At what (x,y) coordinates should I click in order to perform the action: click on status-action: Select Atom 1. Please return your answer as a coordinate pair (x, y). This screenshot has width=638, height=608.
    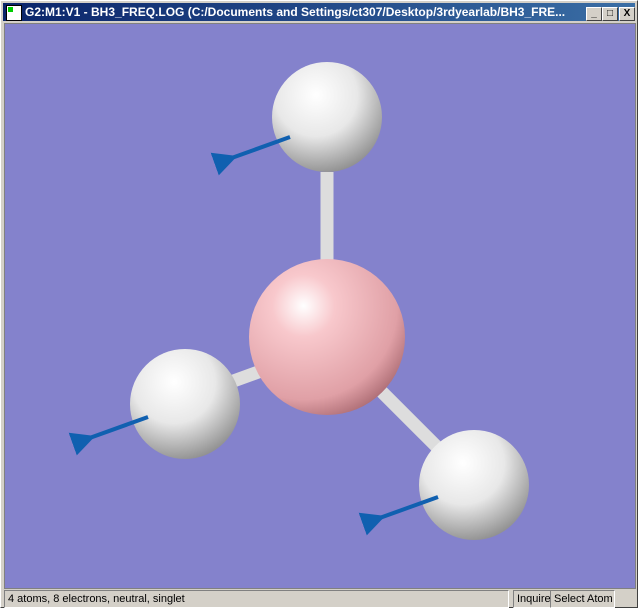
    Looking at the image, I should click on (582, 599).